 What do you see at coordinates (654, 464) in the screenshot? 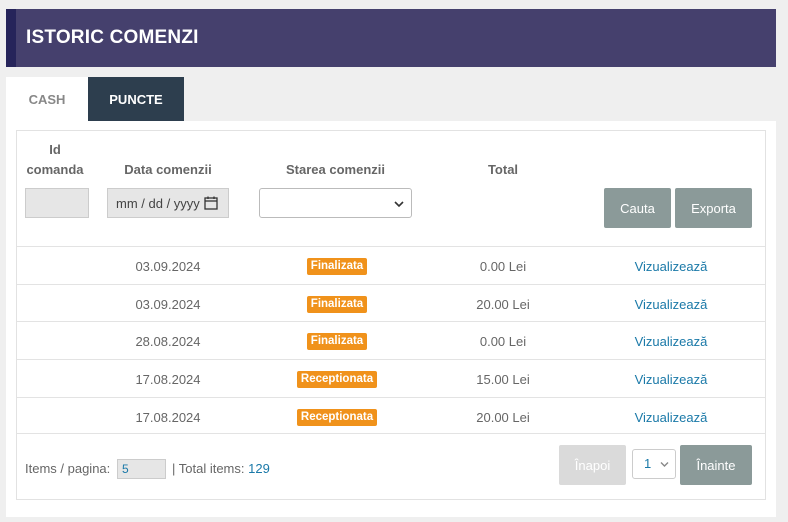
I see `page-select: 1` at bounding box center [654, 464].